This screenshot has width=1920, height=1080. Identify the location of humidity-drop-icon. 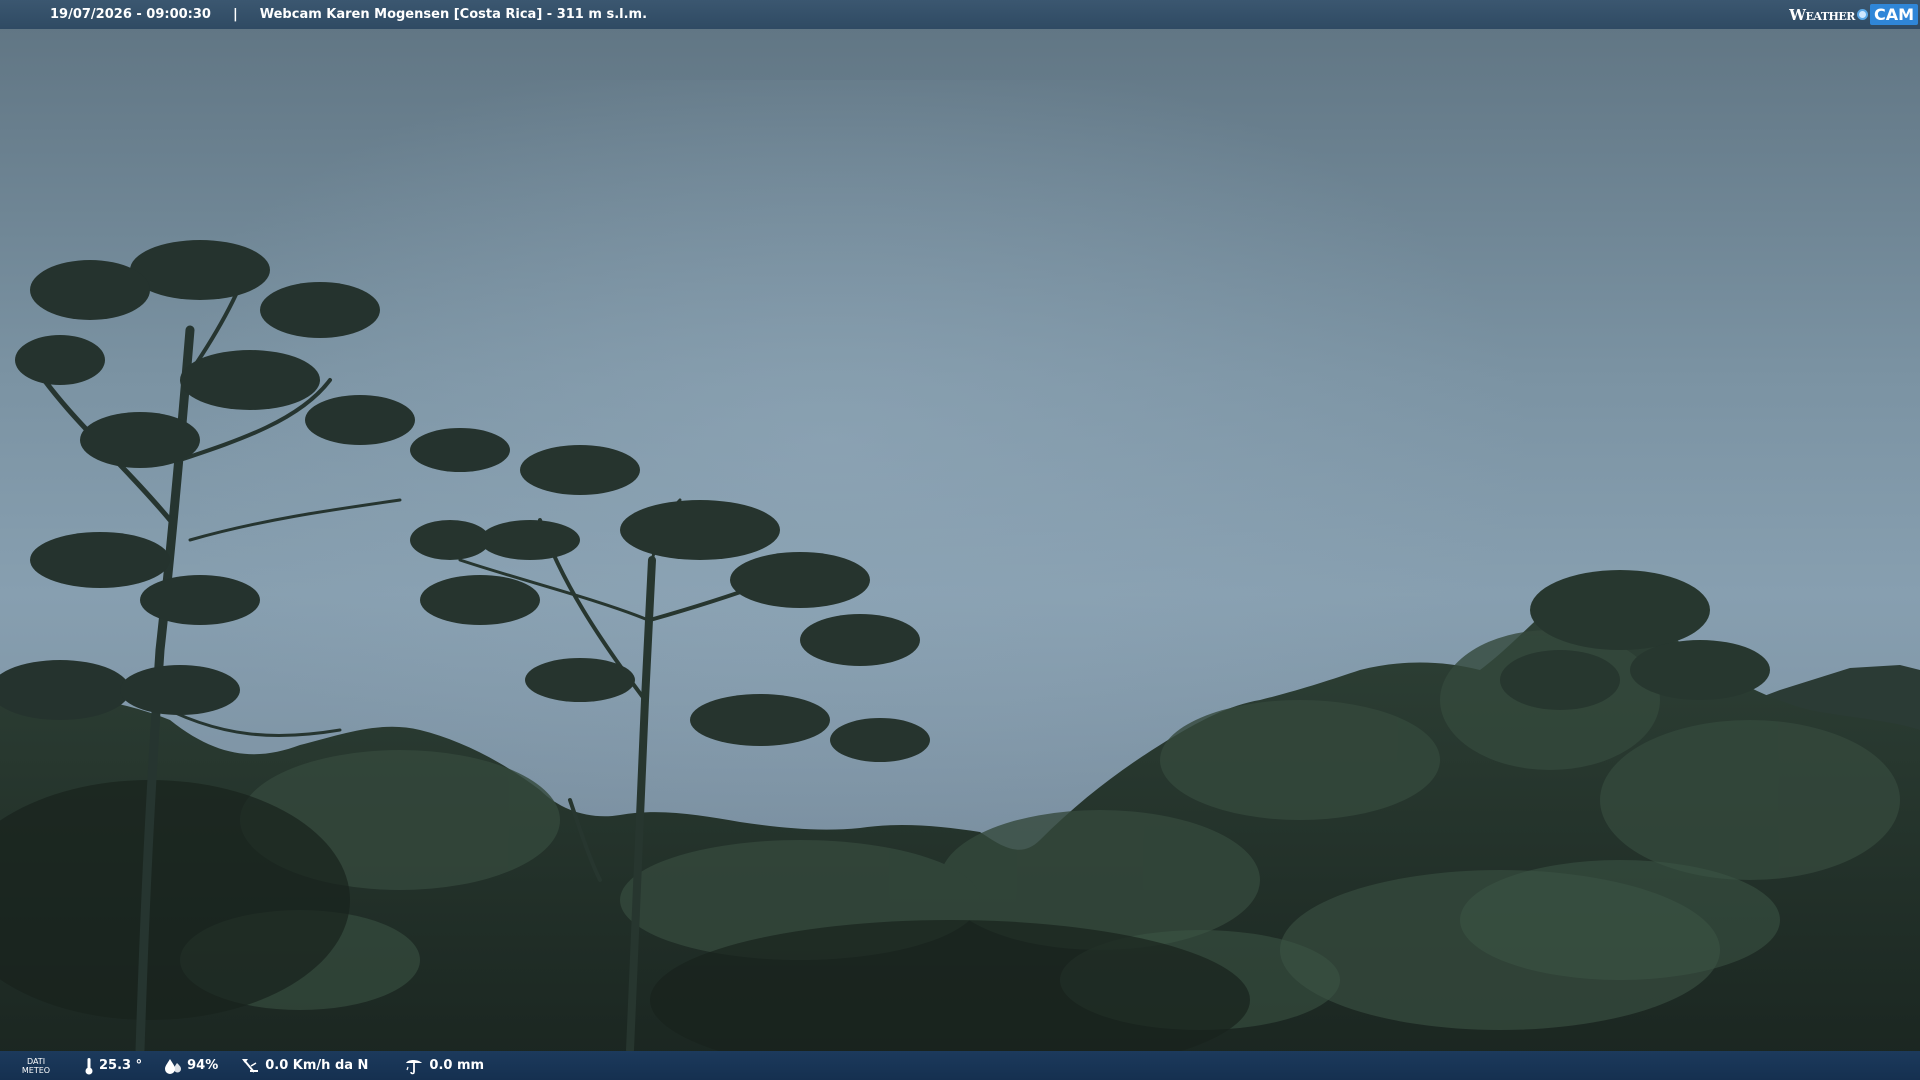
(173, 1066).